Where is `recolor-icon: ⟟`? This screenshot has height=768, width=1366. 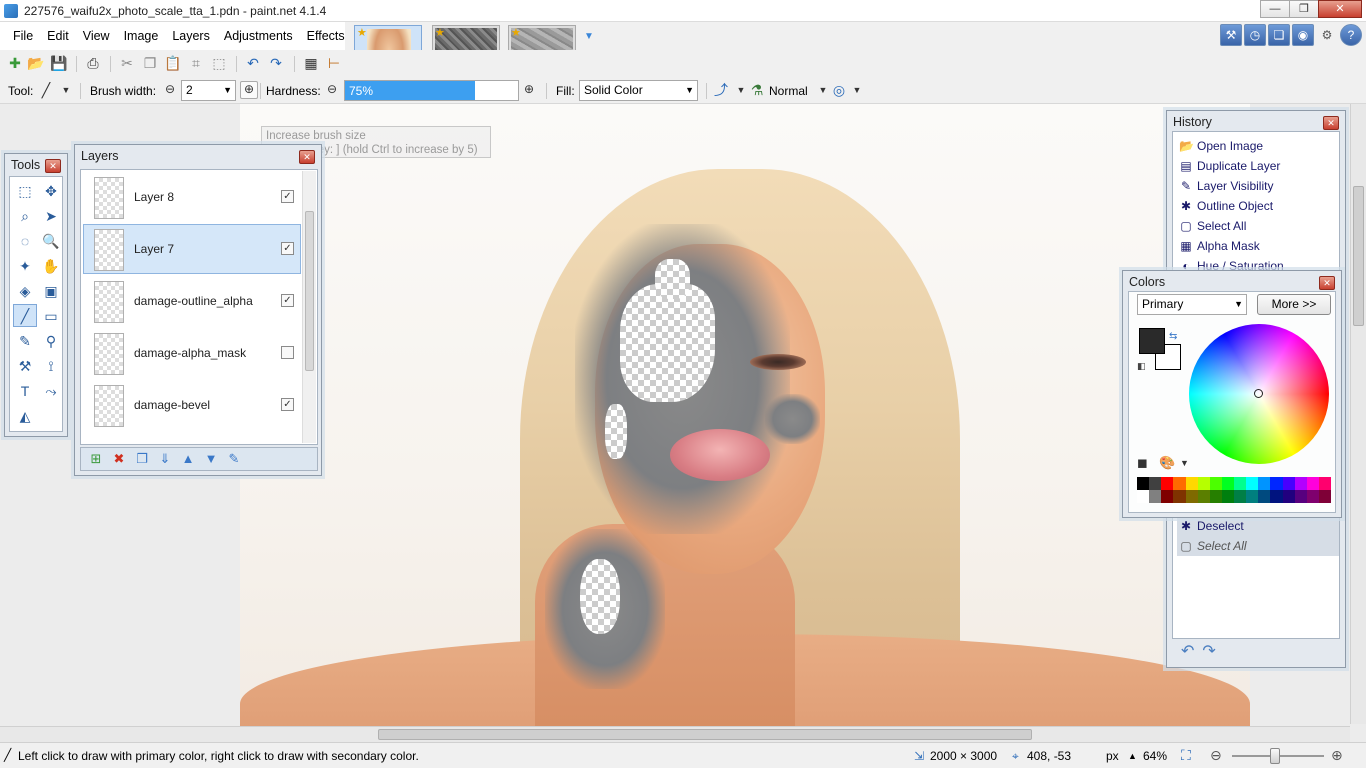 recolor-icon: ⟟ is located at coordinates (51, 365).